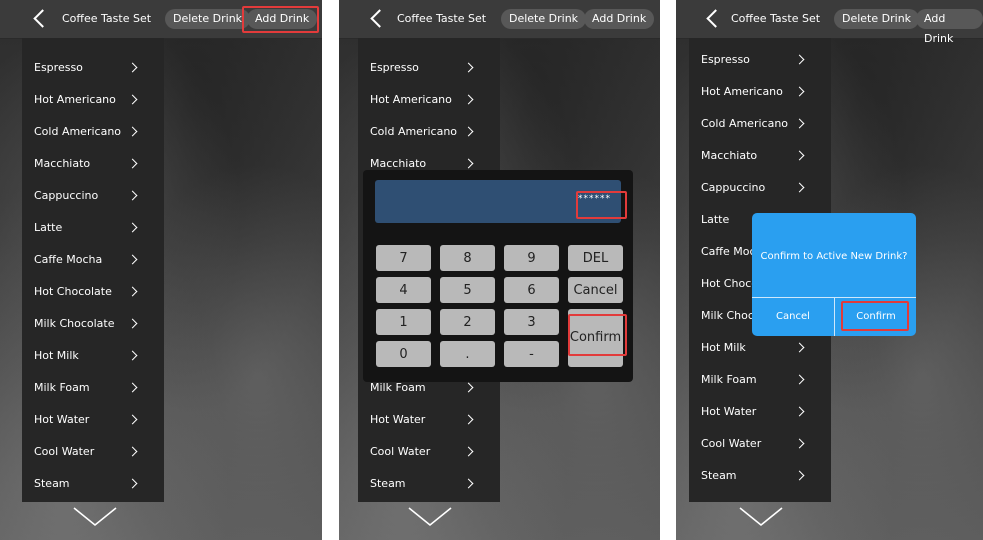  Describe the element at coordinates (93, 228) in the screenshot. I see `list-item: Latte` at that location.